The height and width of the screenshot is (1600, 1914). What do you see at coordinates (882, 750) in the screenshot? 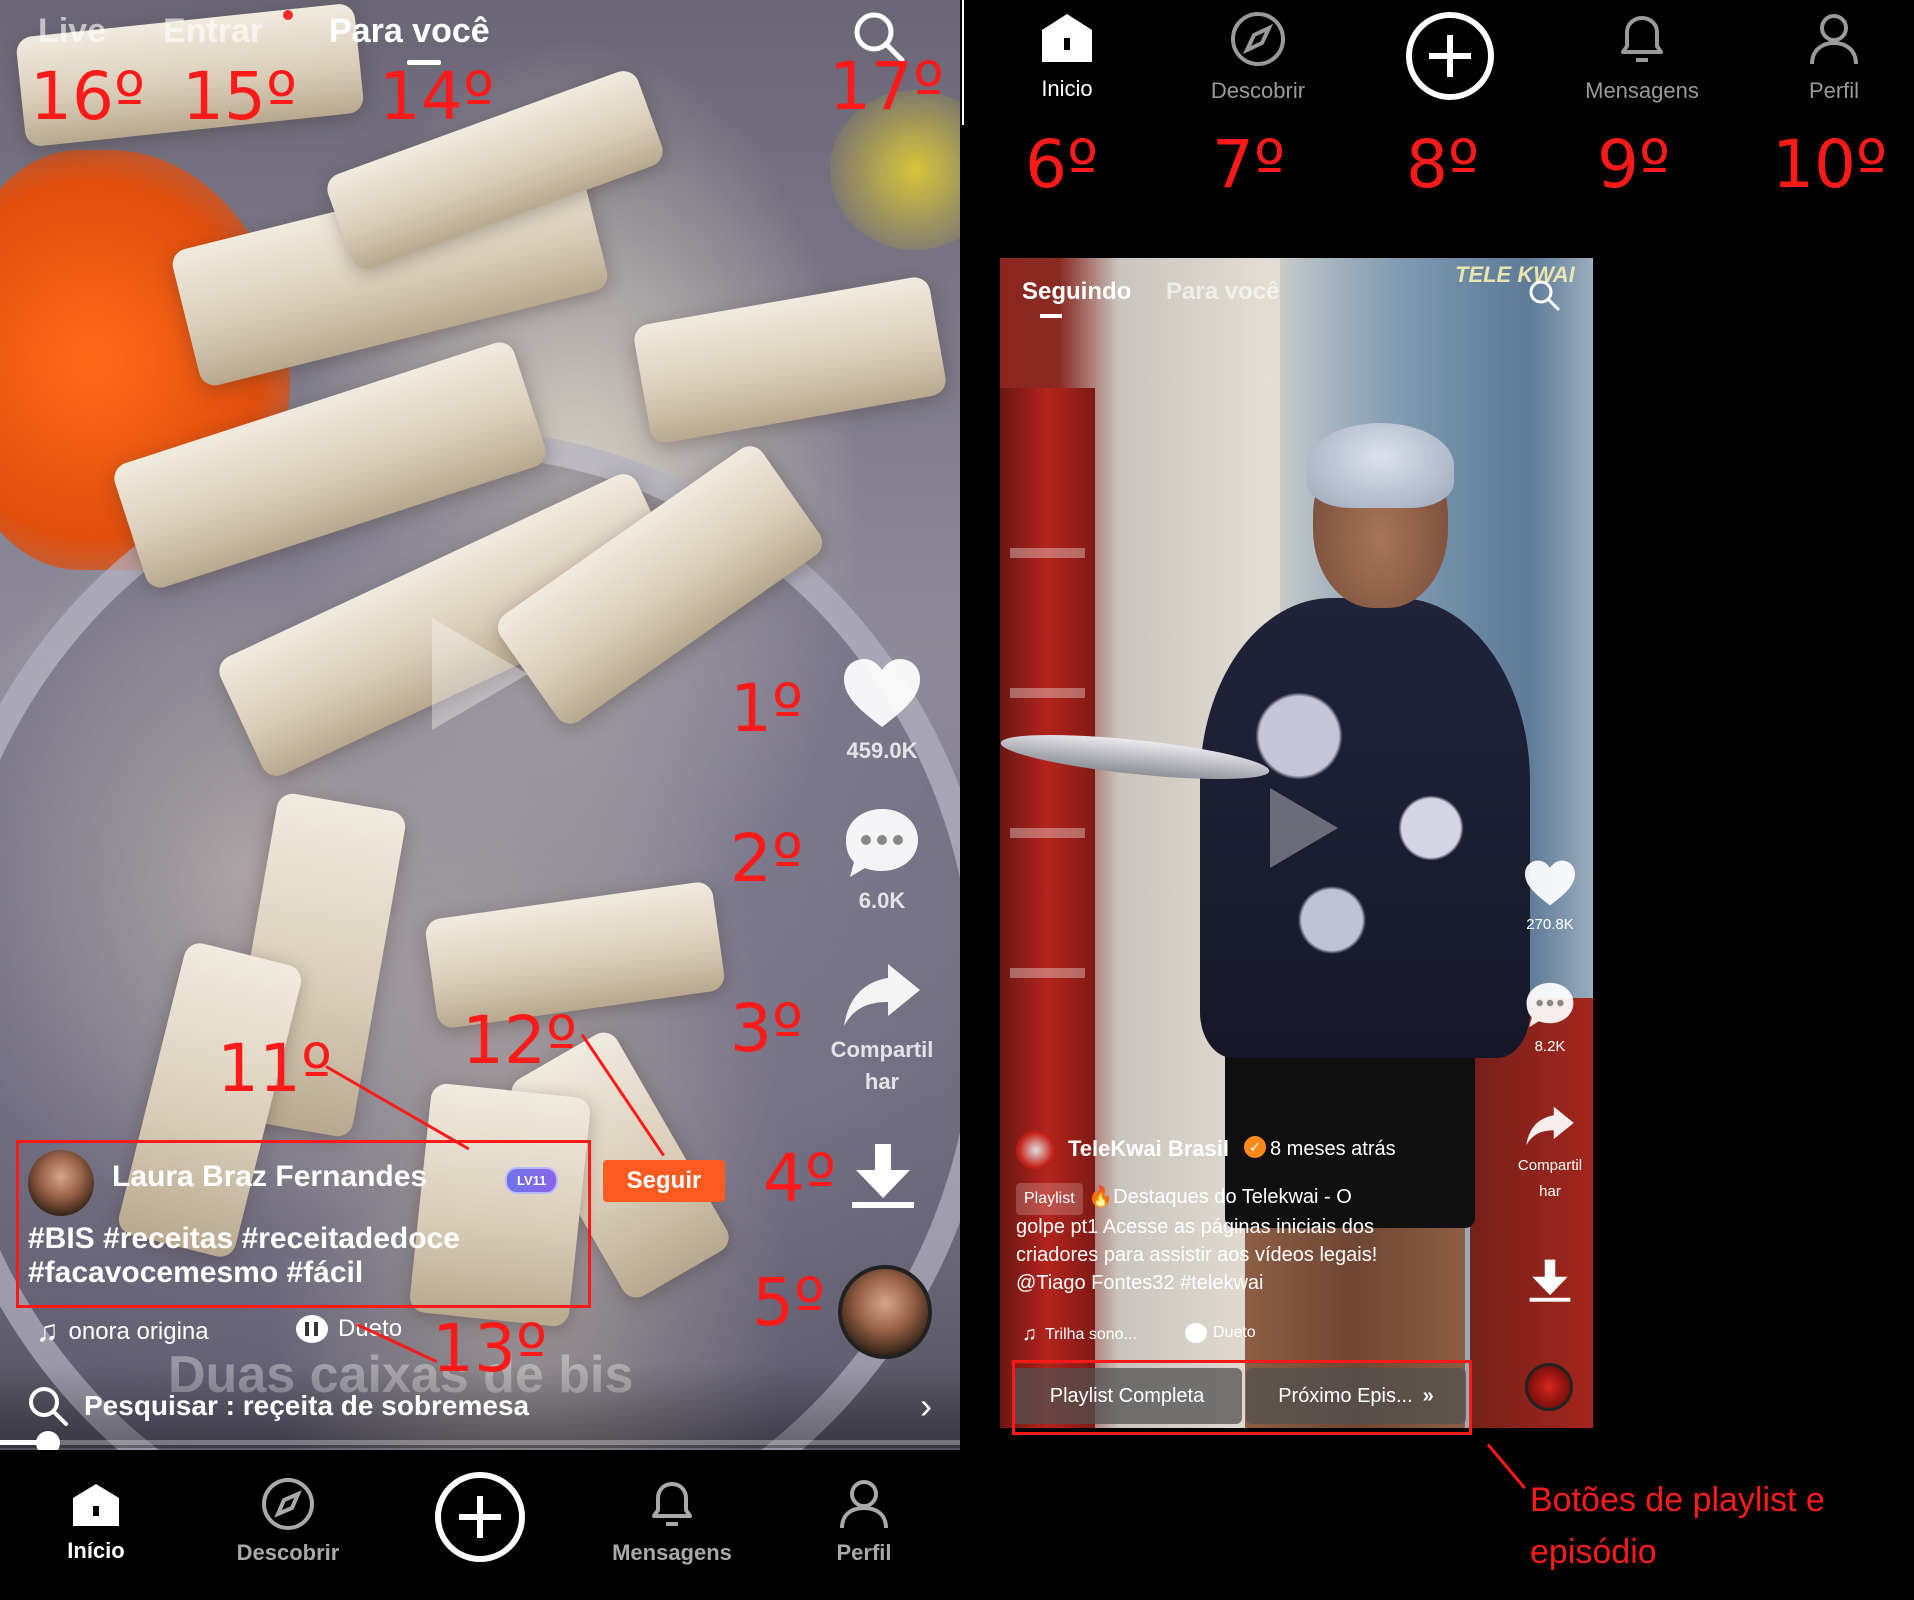
I see `like-count: 459.0K` at bounding box center [882, 750].